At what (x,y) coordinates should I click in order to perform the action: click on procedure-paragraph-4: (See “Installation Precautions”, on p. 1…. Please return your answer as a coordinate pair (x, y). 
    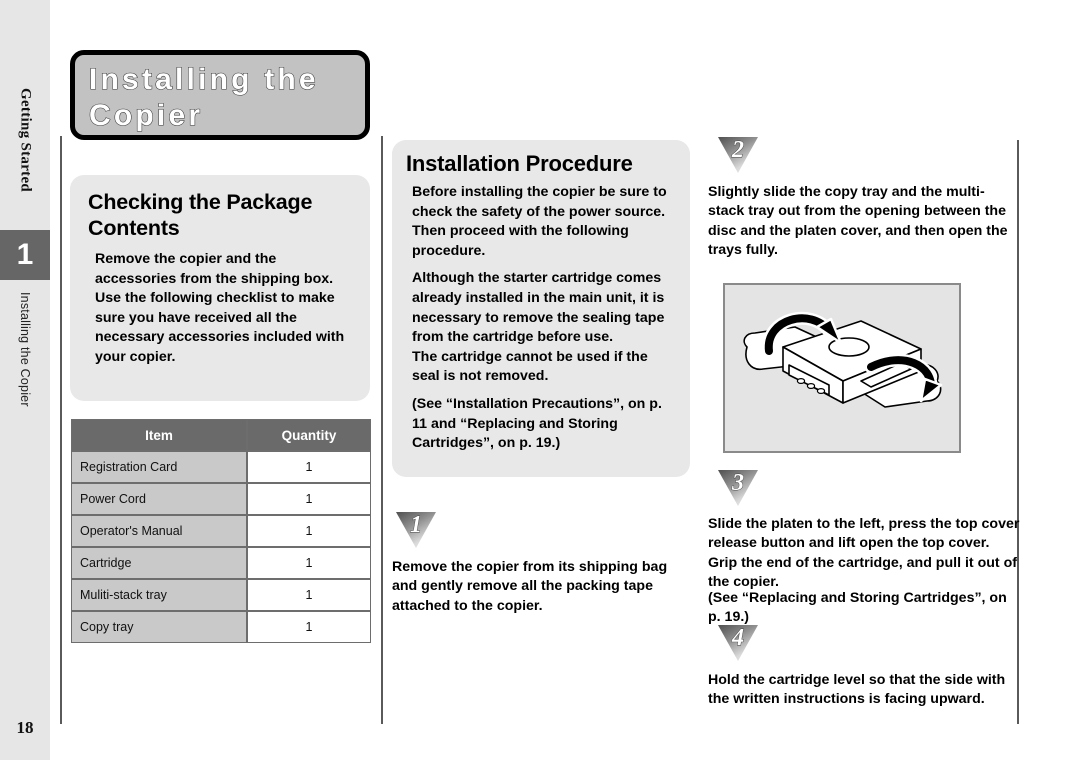
    Looking at the image, I should click on (537, 423).